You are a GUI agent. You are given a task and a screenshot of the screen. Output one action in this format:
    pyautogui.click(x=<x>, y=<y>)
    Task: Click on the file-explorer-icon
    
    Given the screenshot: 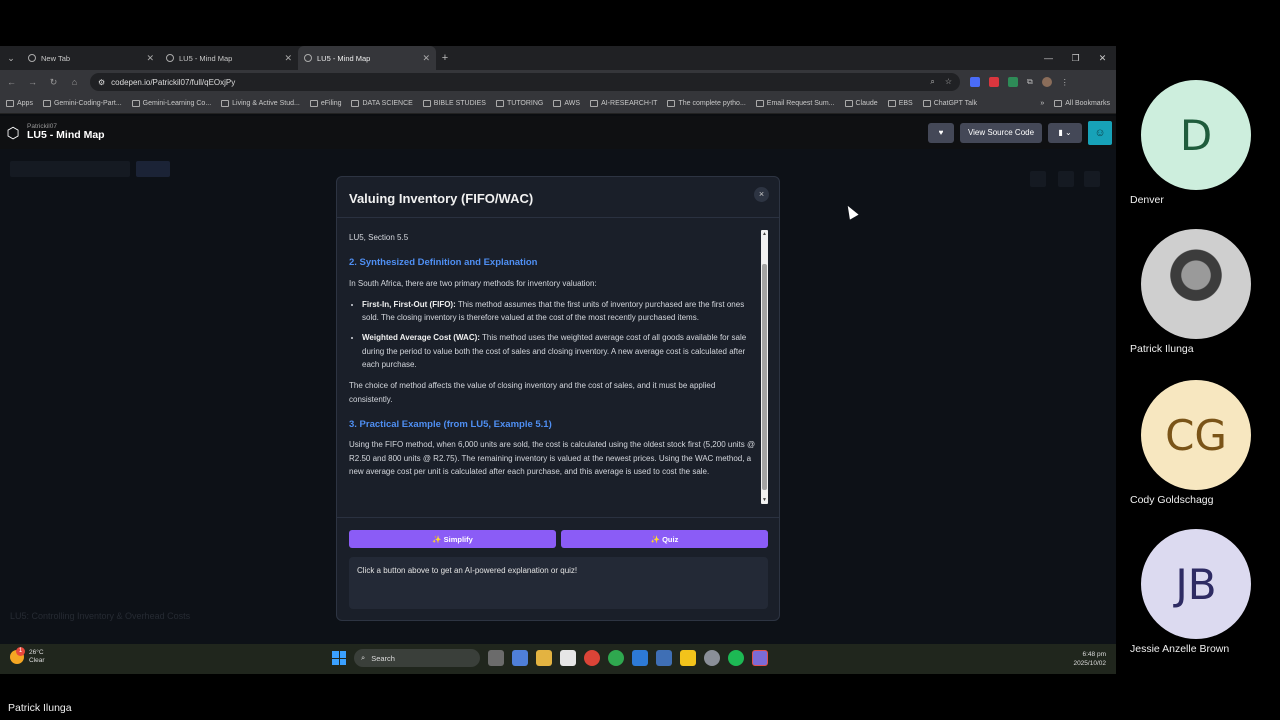 What is the action you would take?
    pyautogui.click(x=544, y=658)
    